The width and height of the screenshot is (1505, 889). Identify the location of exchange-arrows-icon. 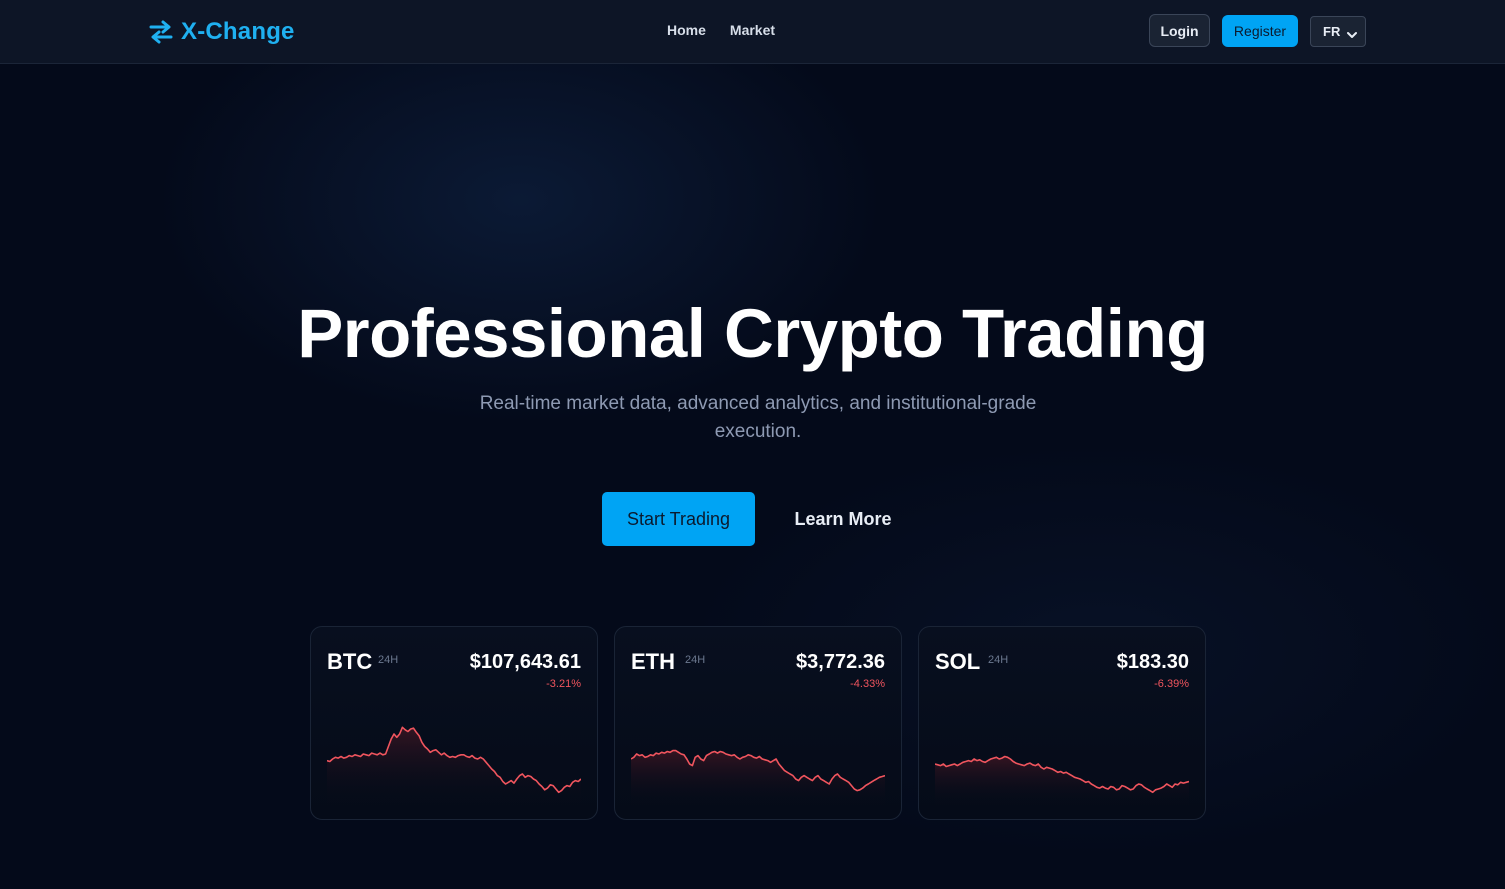
(161, 32).